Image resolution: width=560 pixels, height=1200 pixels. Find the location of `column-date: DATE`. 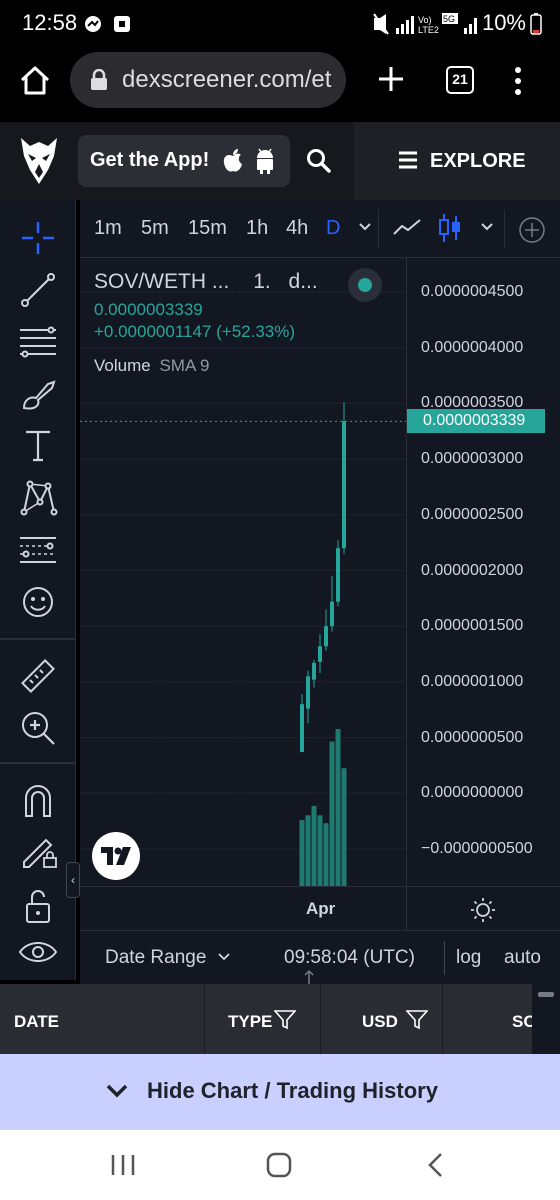

column-date: DATE is located at coordinates (36, 1022).